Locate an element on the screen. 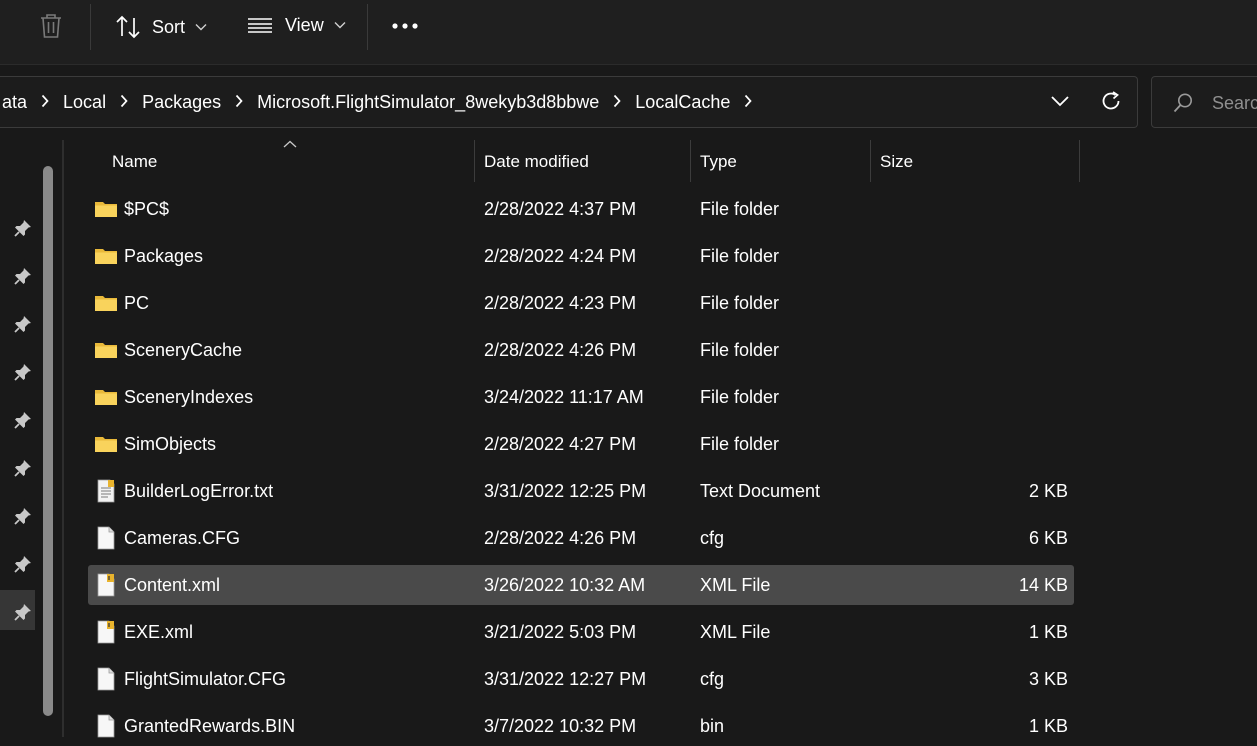 The image size is (1257, 746). breadcrumb-item: LocalCache is located at coordinates (682, 102).